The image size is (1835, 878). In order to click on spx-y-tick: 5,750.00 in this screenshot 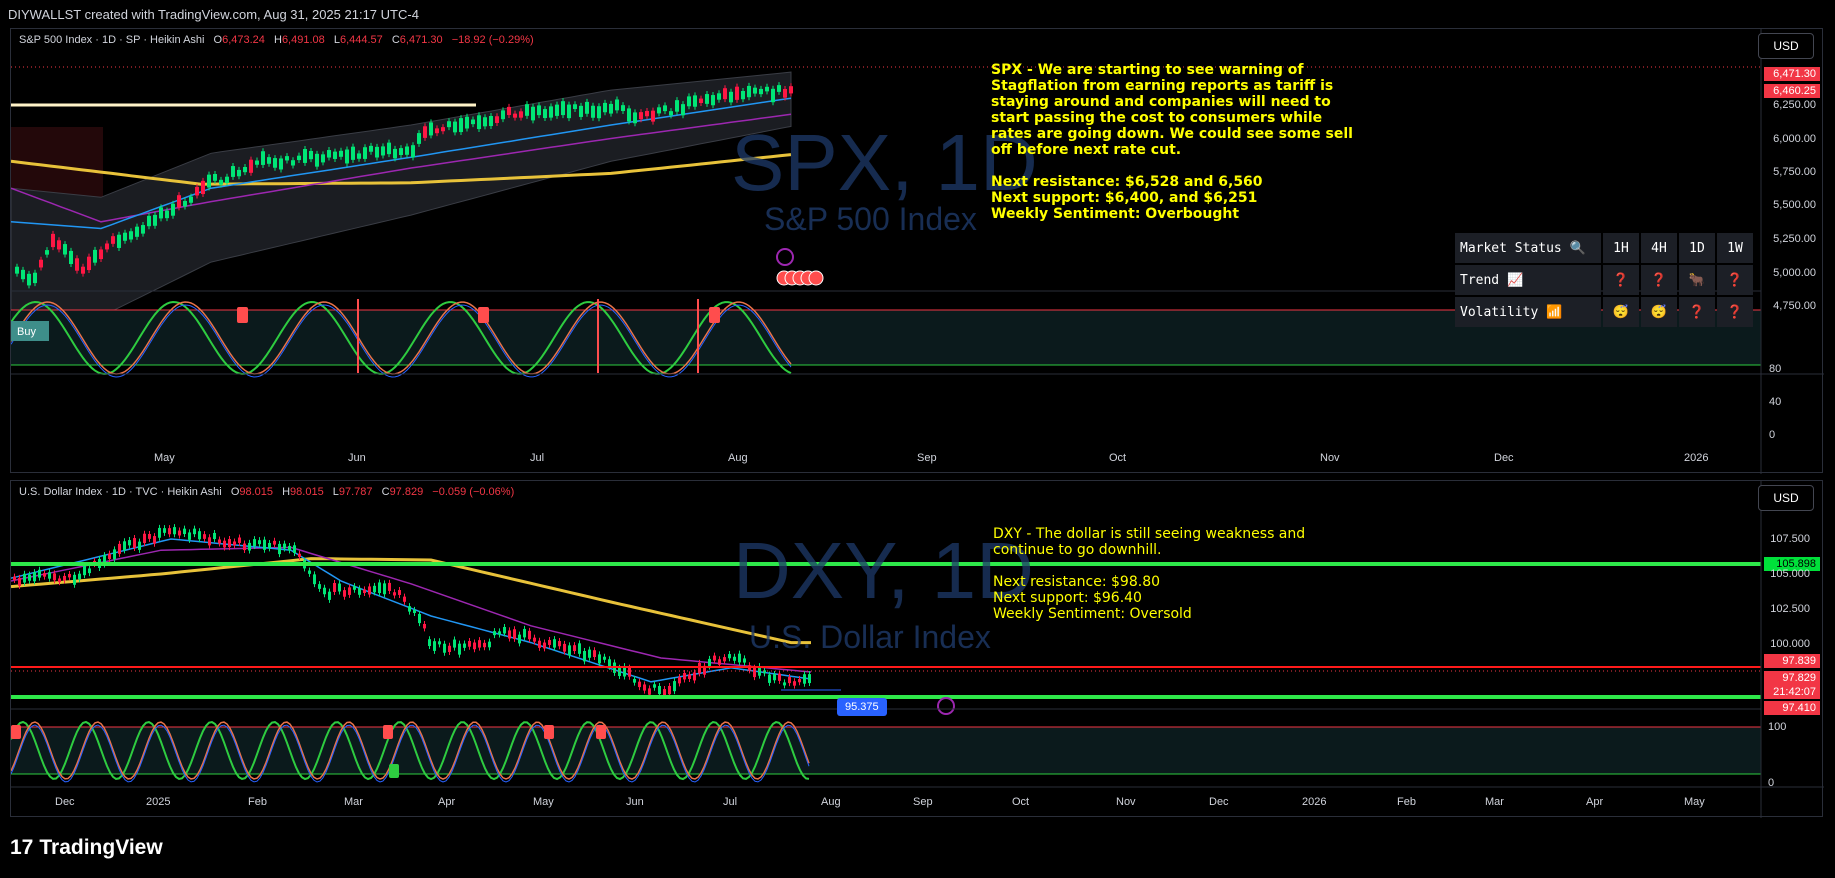, I will do `click(1794, 172)`.